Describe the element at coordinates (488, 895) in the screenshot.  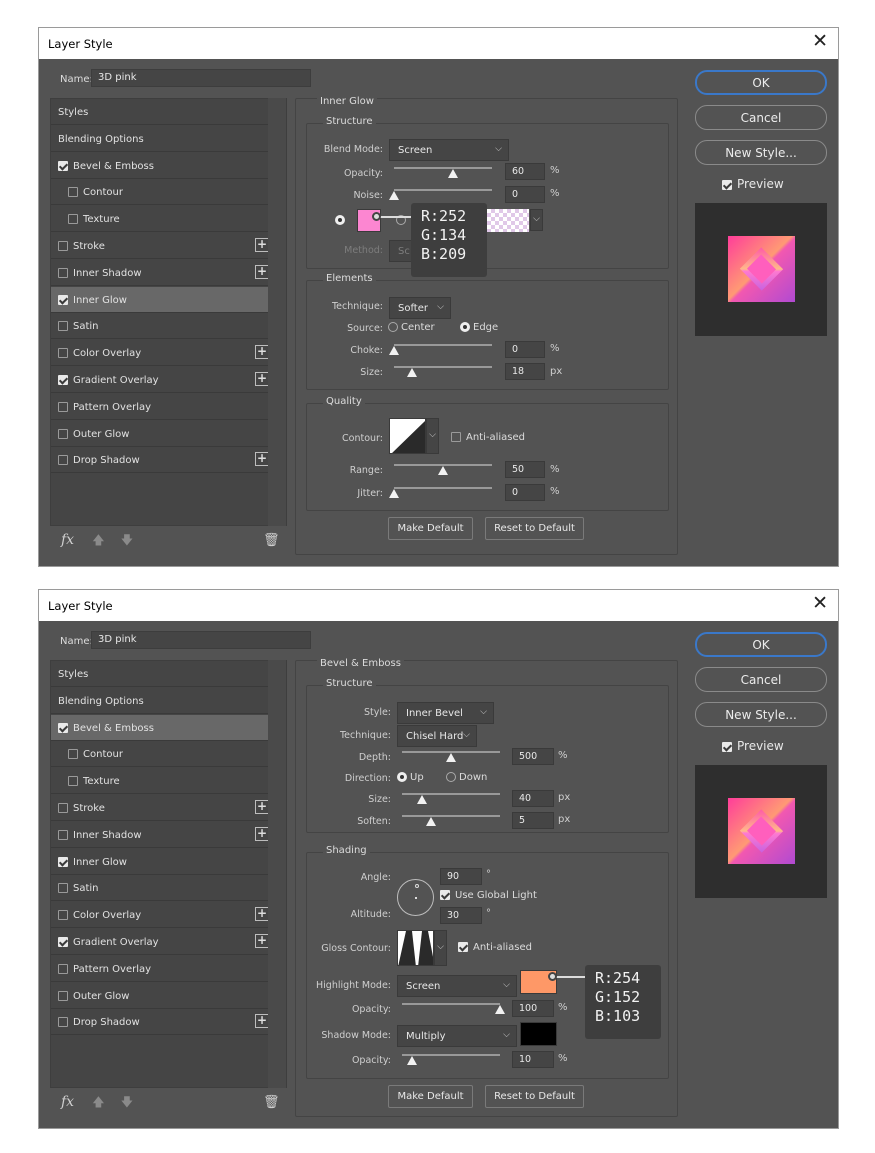
I see `use-global-light-checkbox: Use Global Light` at that location.